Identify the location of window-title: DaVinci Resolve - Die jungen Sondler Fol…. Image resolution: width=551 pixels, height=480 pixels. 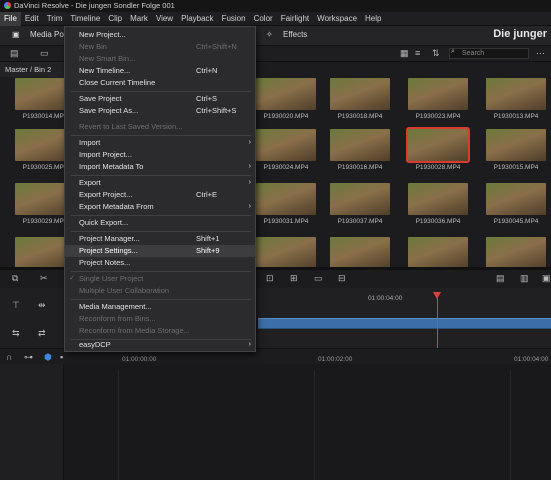
(94, 5).